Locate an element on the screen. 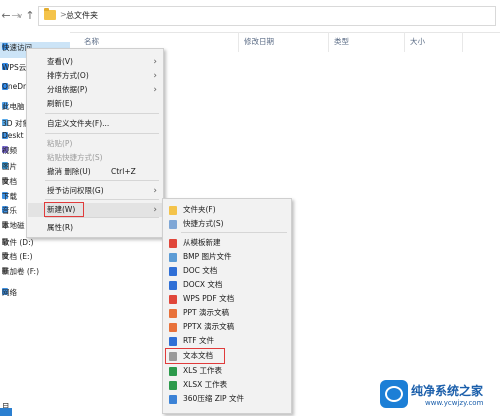 This screenshot has width=500, height=416. watermark-url: www.ycwjzy.com is located at coordinates (454, 403).